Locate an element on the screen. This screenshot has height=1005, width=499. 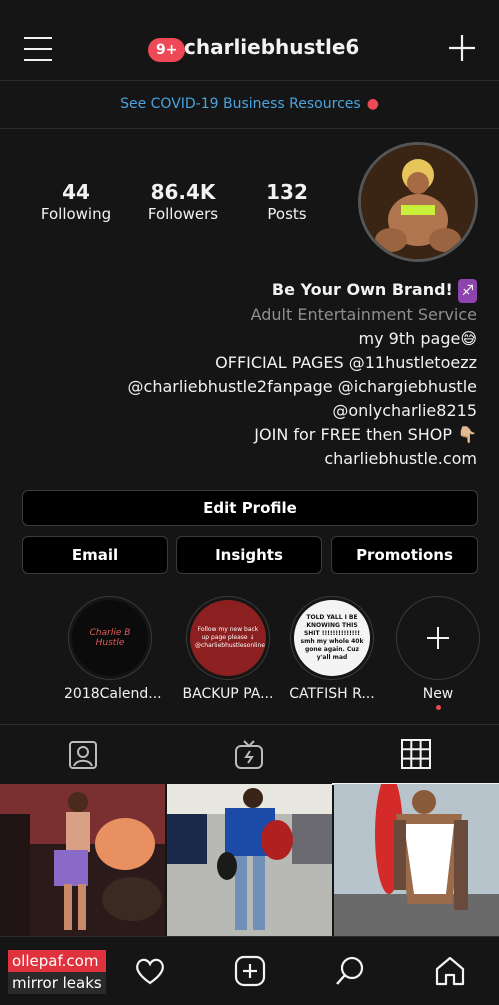
posts-stat: 132 Posts is located at coordinates (287, 202).